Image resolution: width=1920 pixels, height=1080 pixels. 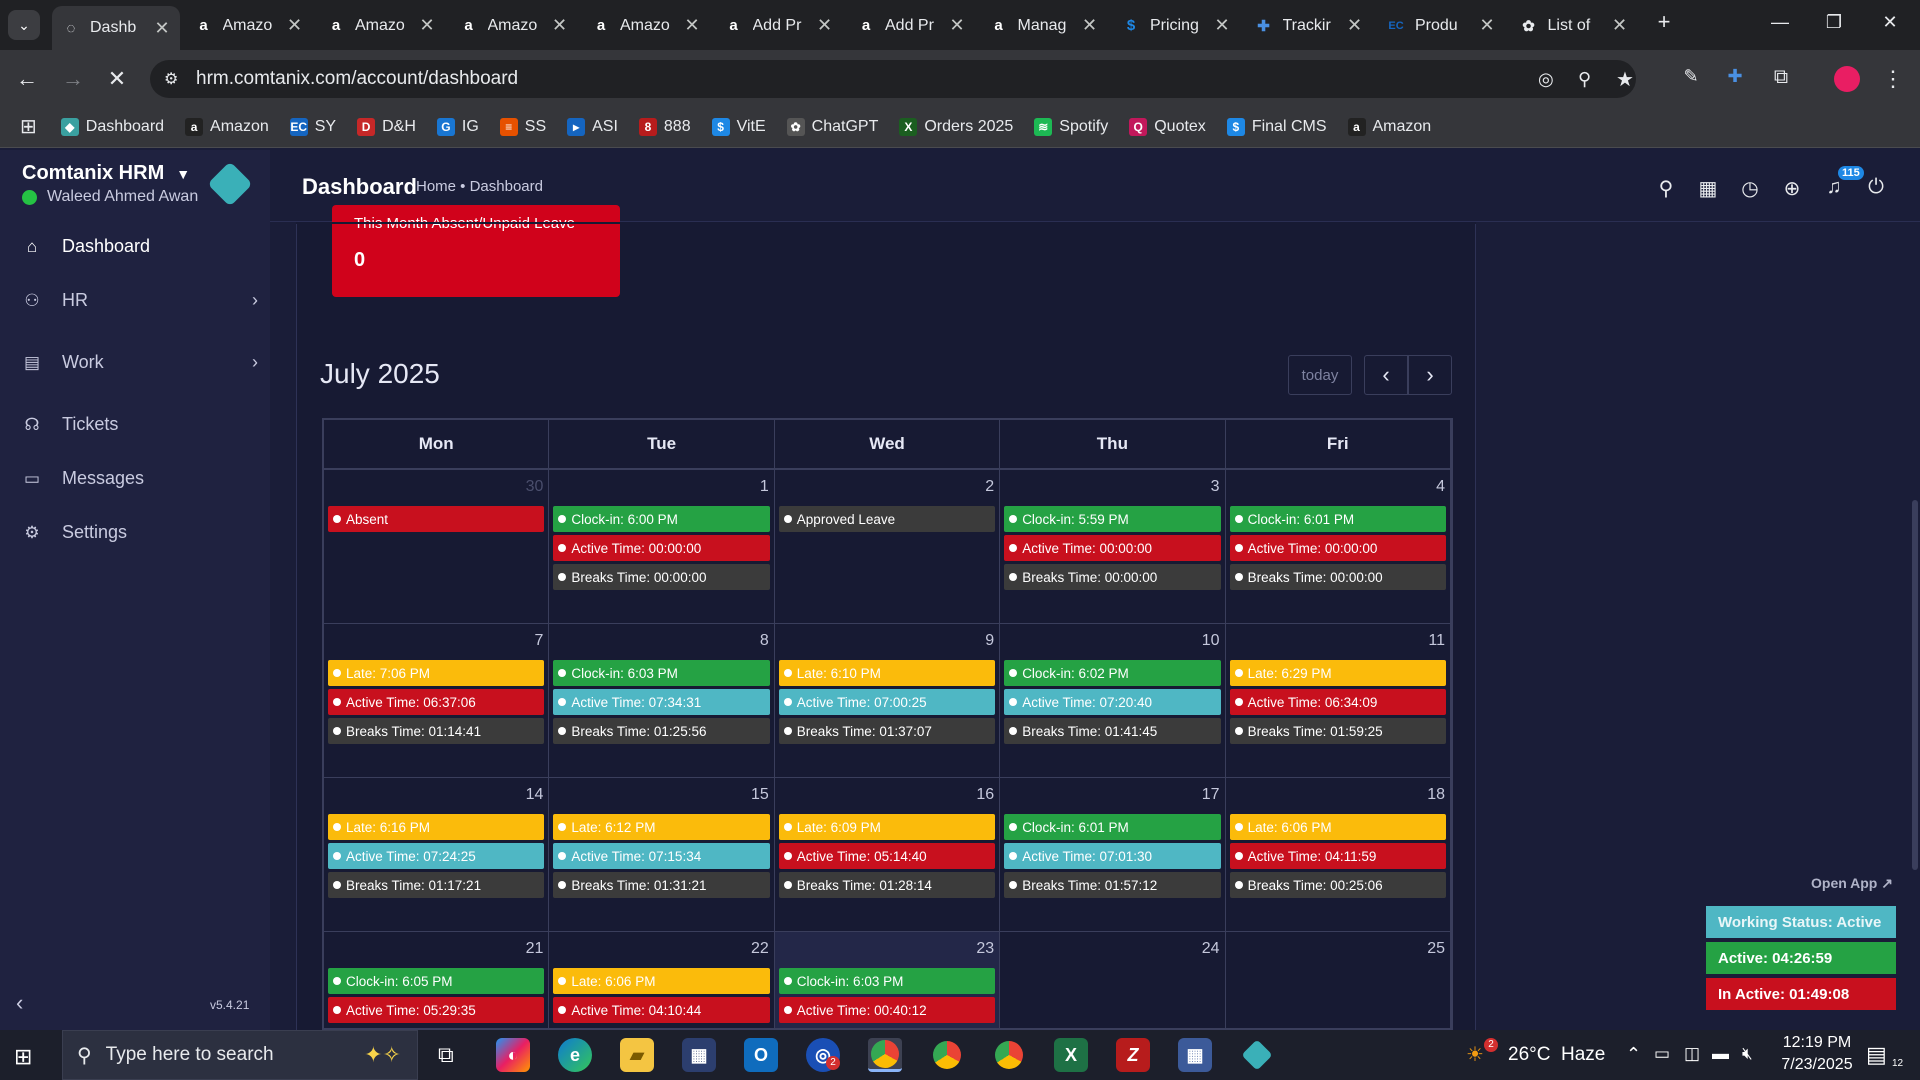 What do you see at coordinates (106, 173) in the screenshot?
I see `brand-switcher: Comtanix HRM ▼` at bounding box center [106, 173].